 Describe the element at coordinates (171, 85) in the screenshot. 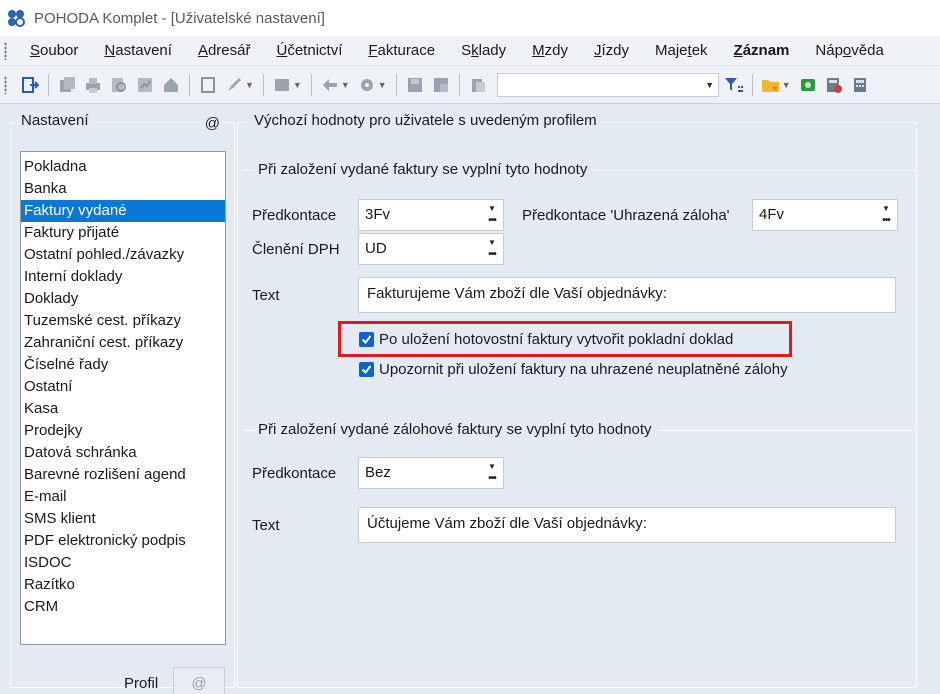

I see `home-icon` at that location.